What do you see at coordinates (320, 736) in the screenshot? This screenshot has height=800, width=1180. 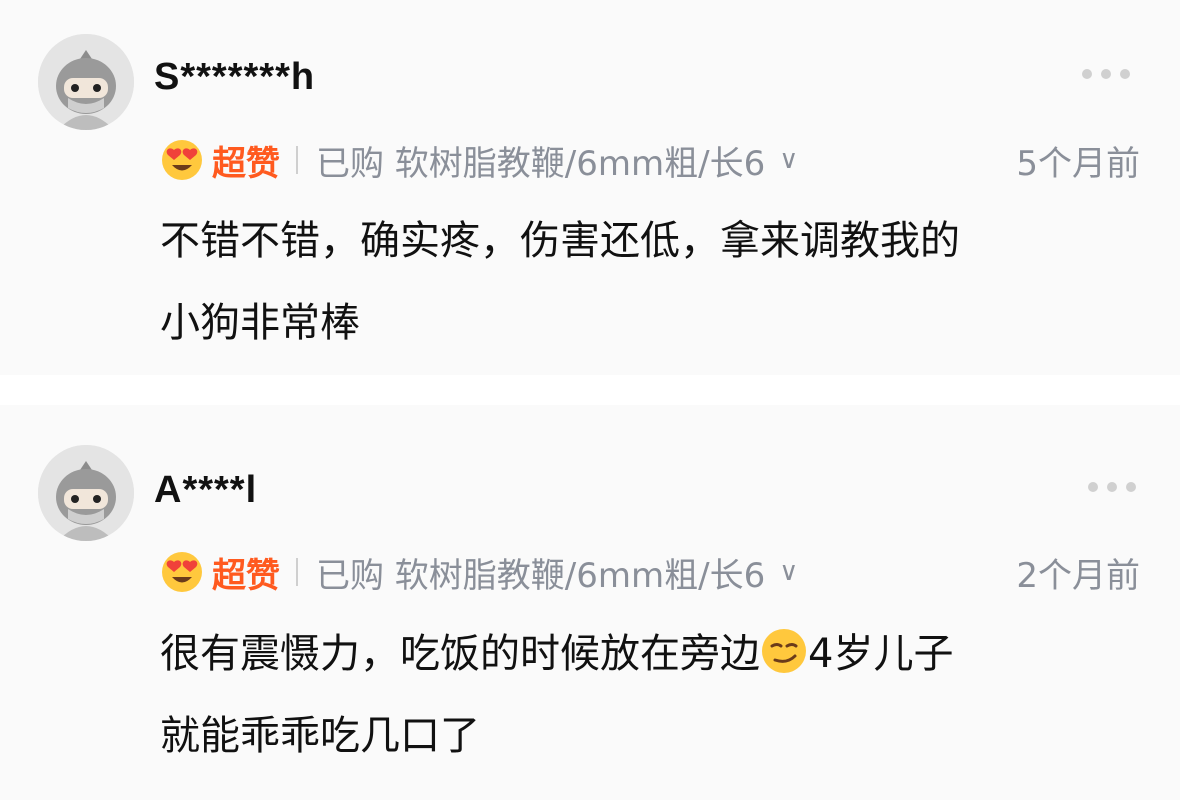 I see `review-content-line: 就能乖乖吃几口了` at bounding box center [320, 736].